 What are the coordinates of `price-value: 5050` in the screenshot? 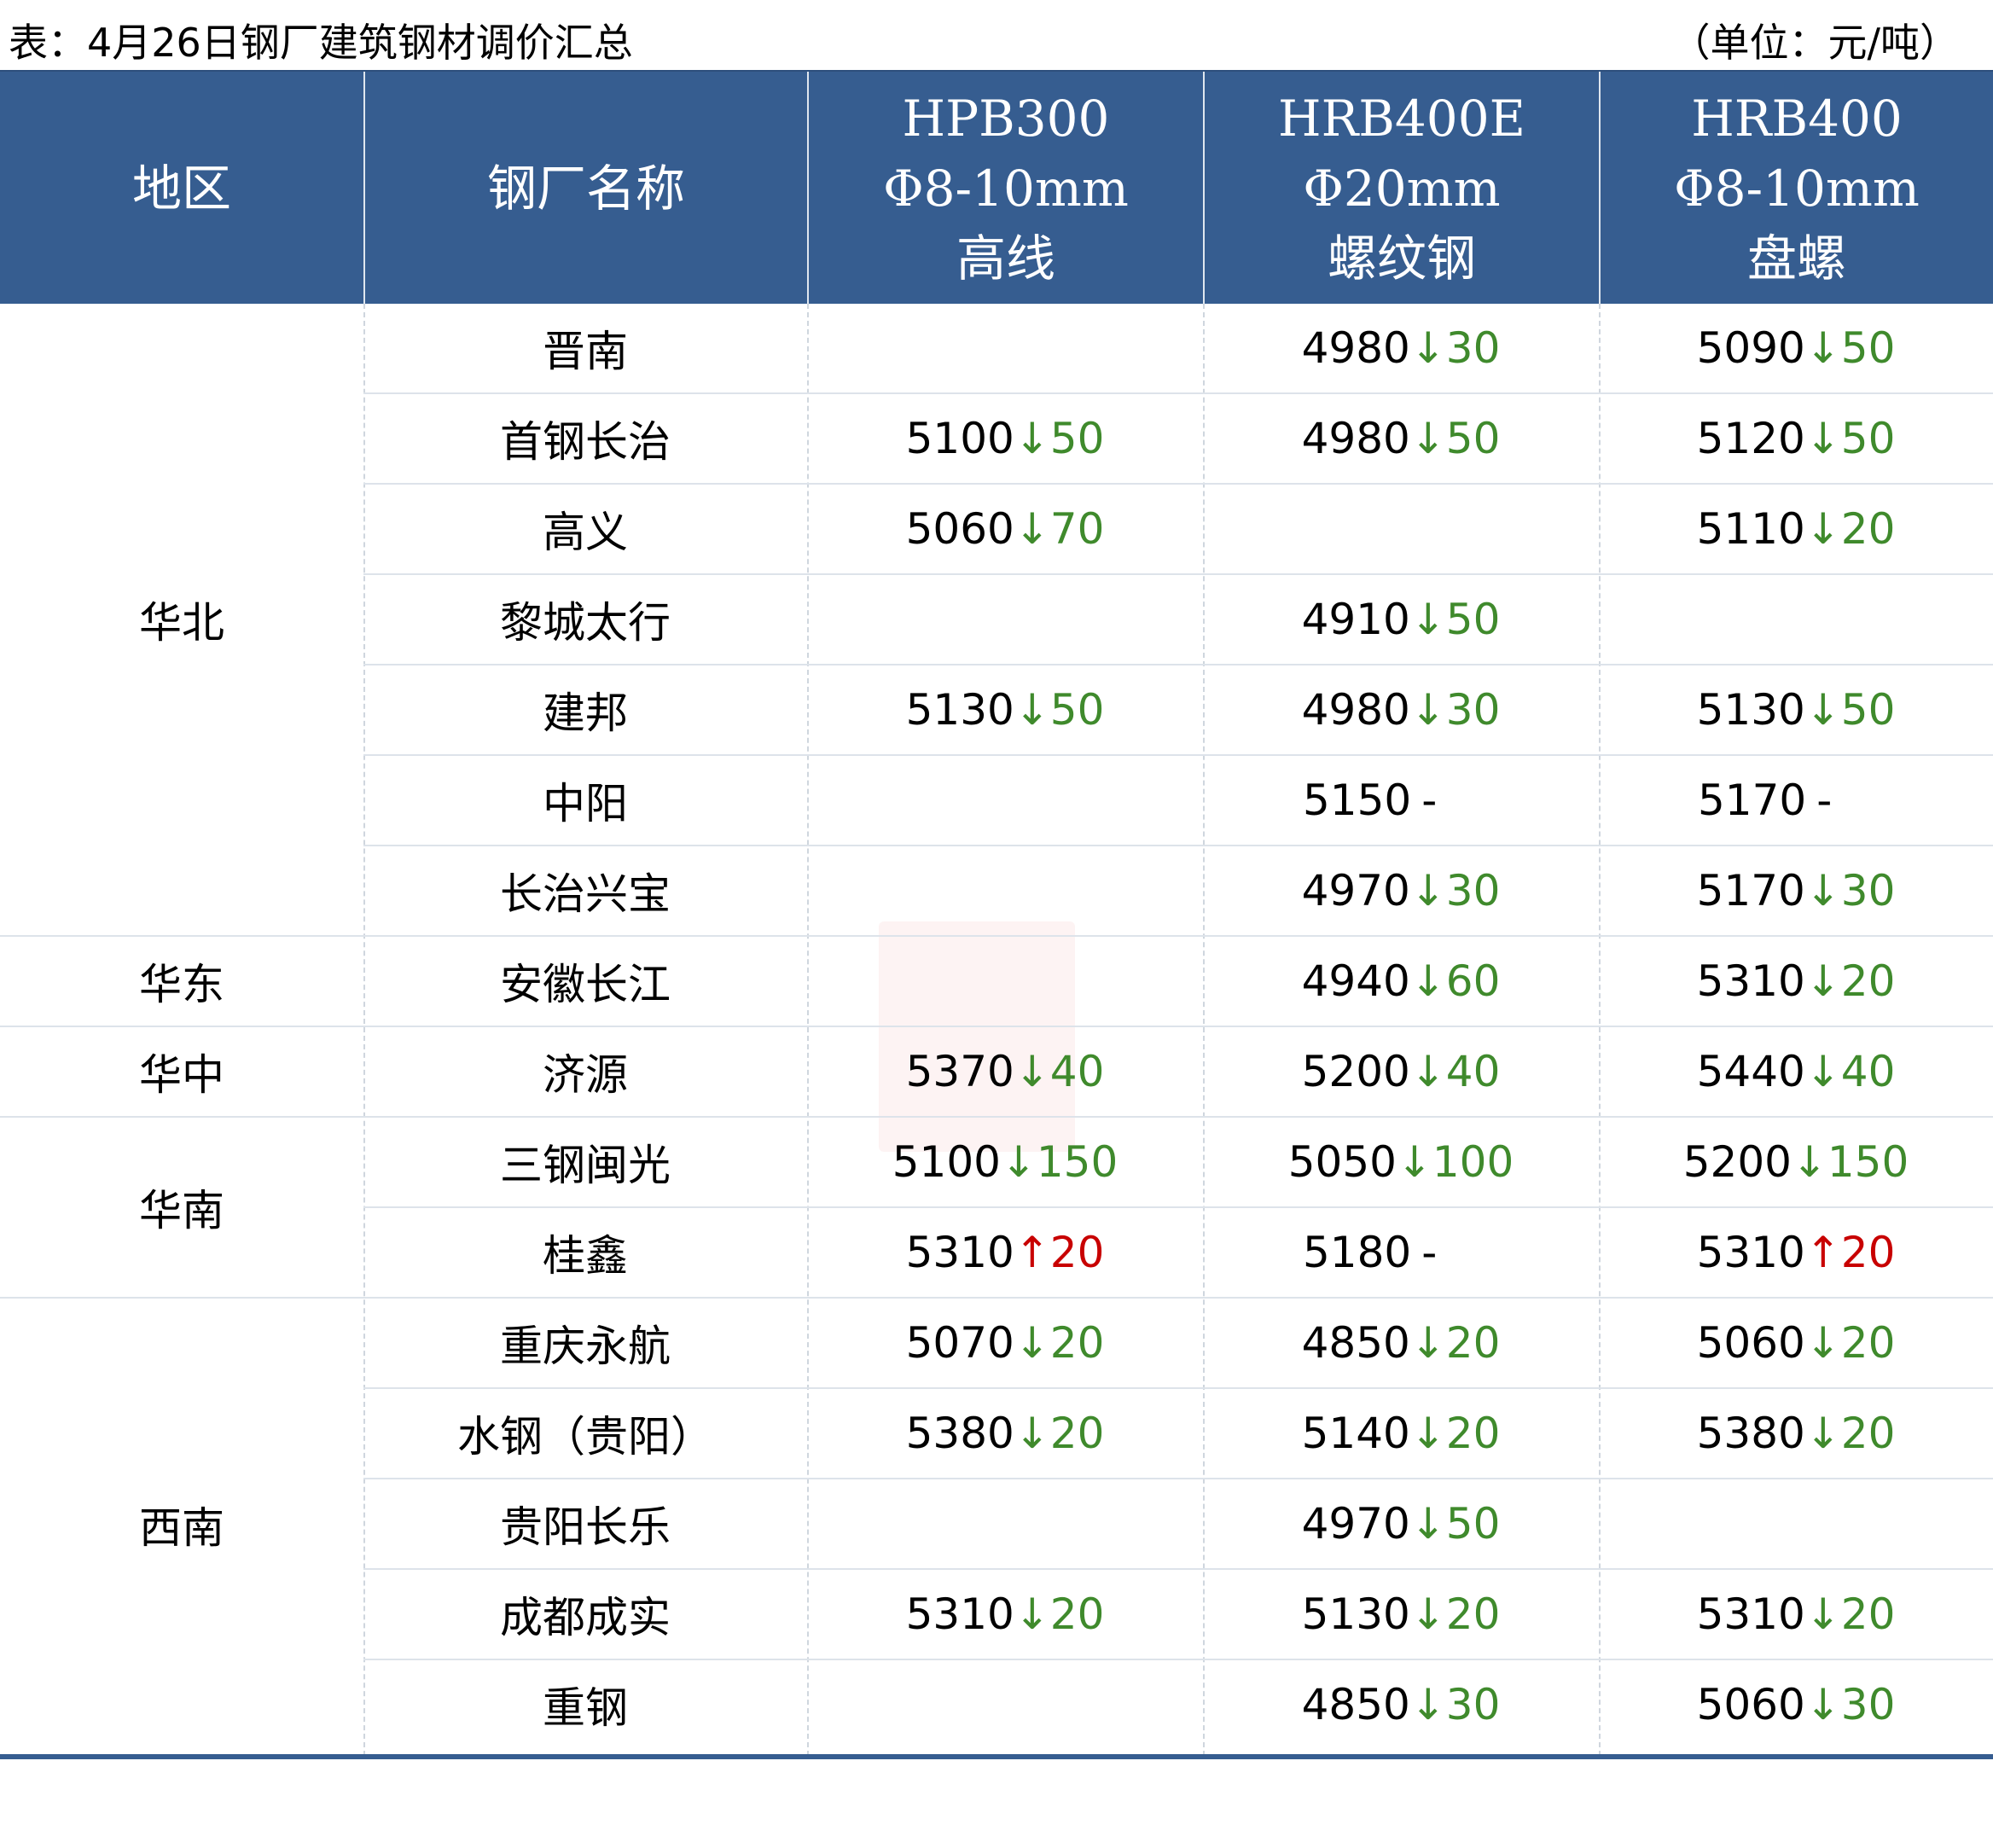 It's located at (1342, 1162).